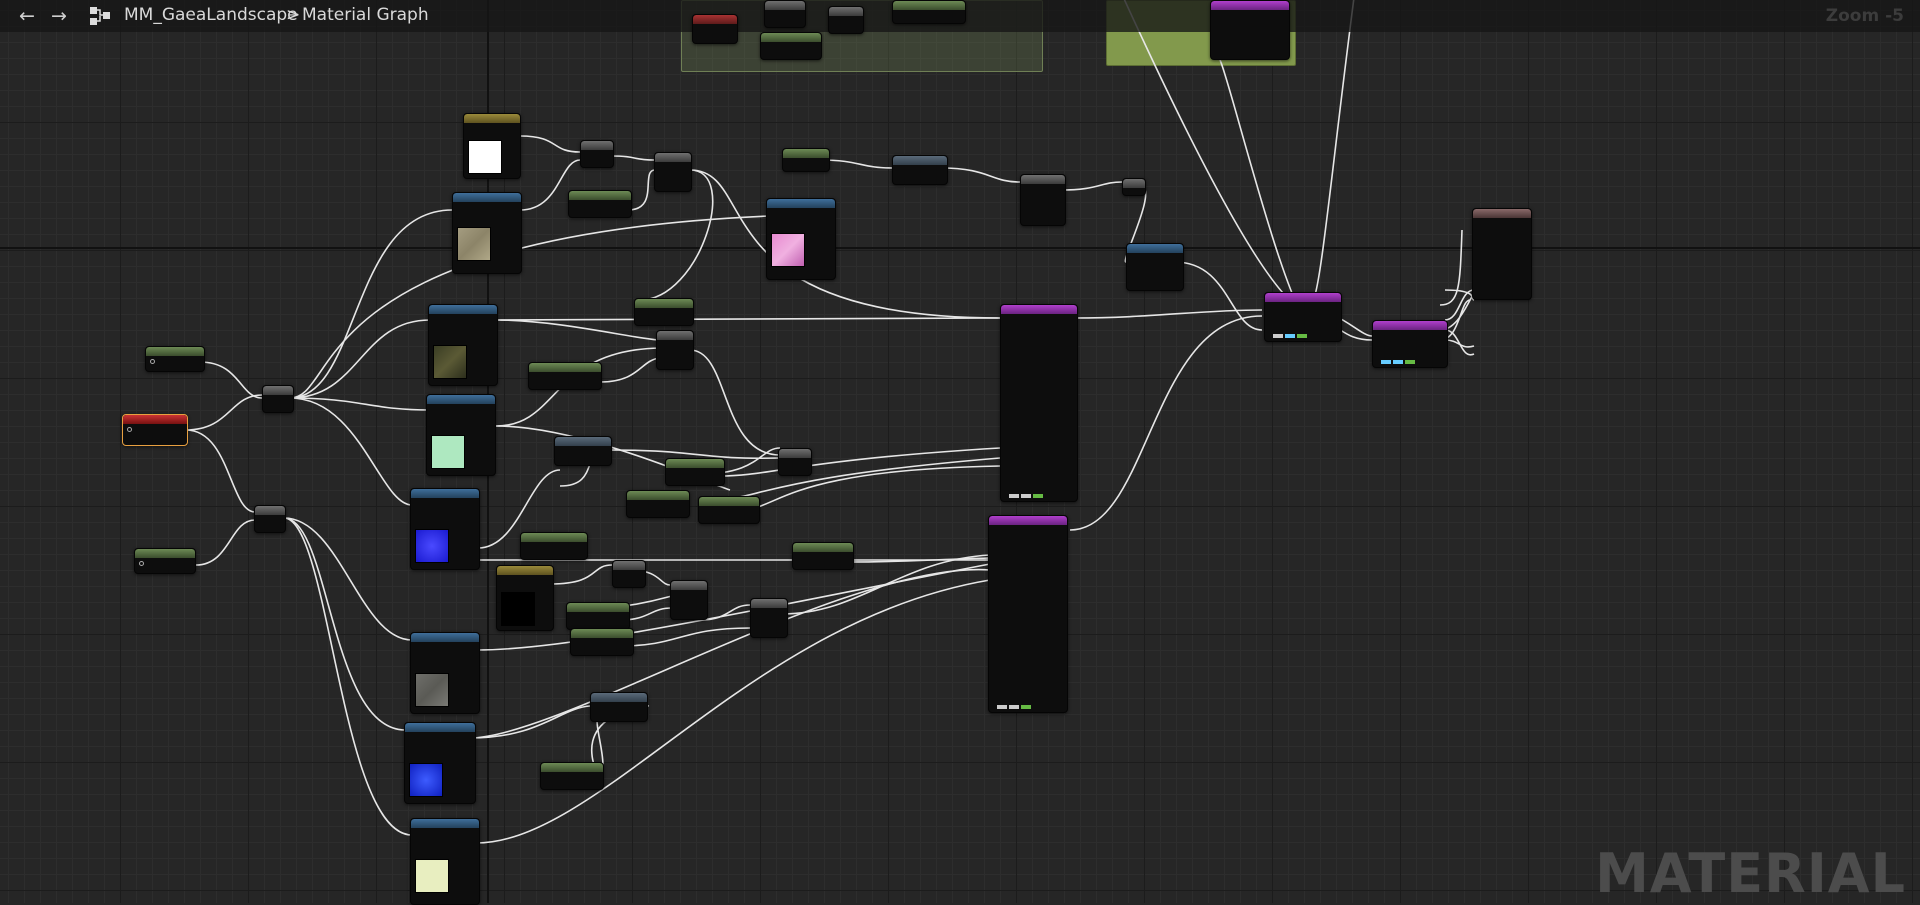 The image size is (1920, 905). Describe the element at coordinates (1864, 16) in the screenshot. I see `zoom-level-label: Zoom -5` at that location.